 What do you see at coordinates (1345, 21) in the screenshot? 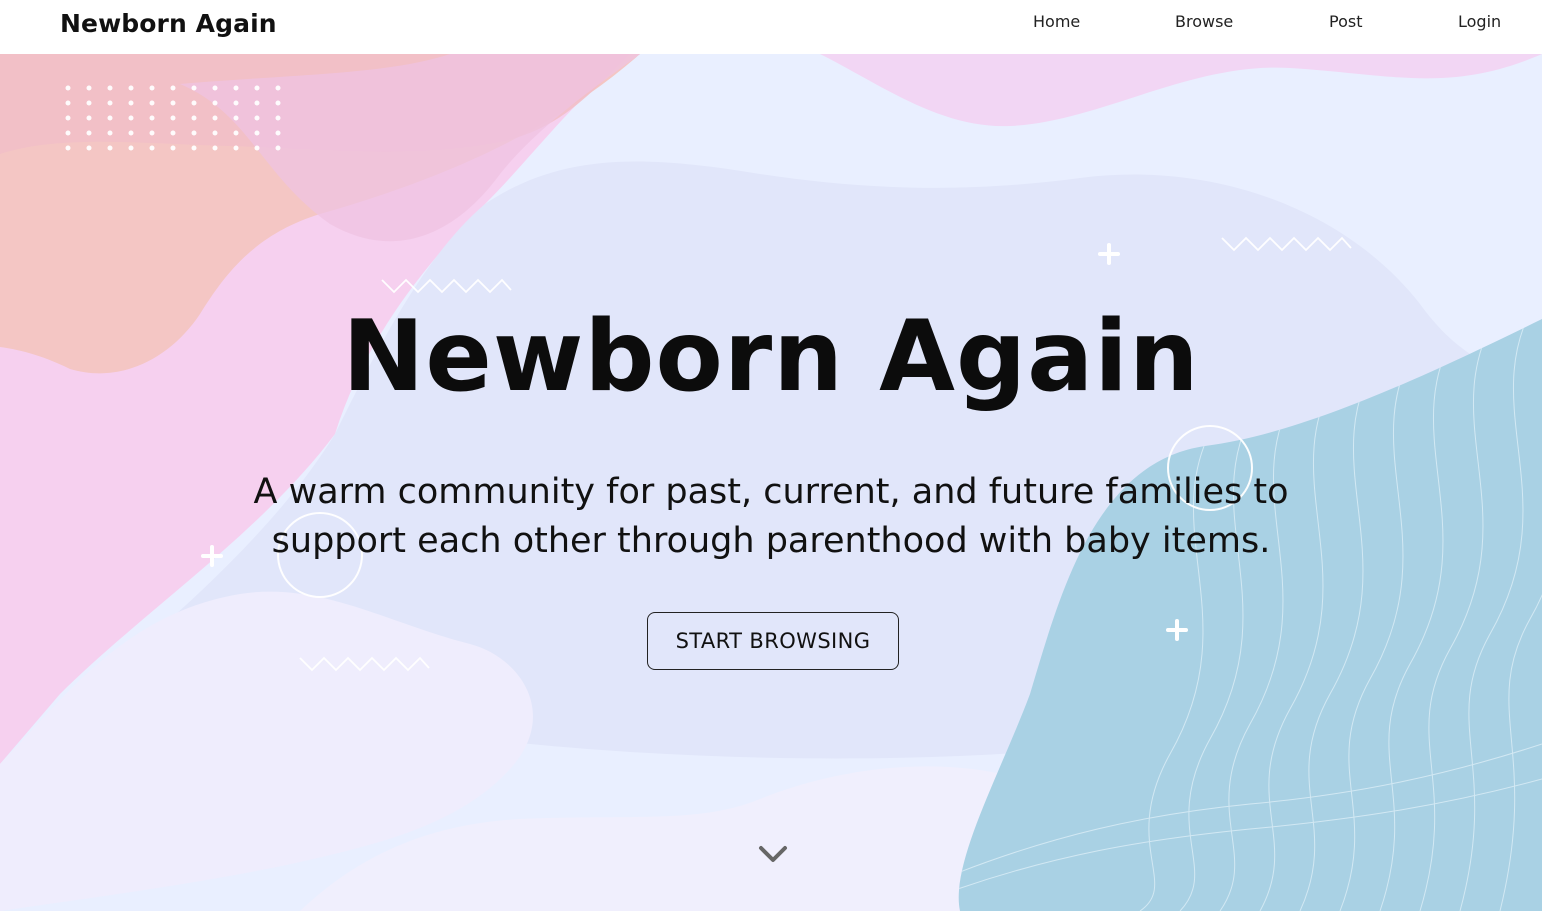
I see `nav-post-link: Post` at bounding box center [1345, 21].